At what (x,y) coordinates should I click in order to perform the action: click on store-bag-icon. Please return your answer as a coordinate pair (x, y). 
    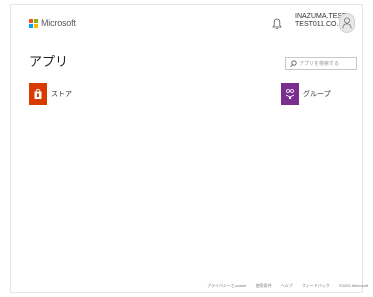
    Looking at the image, I should click on (38, 94).